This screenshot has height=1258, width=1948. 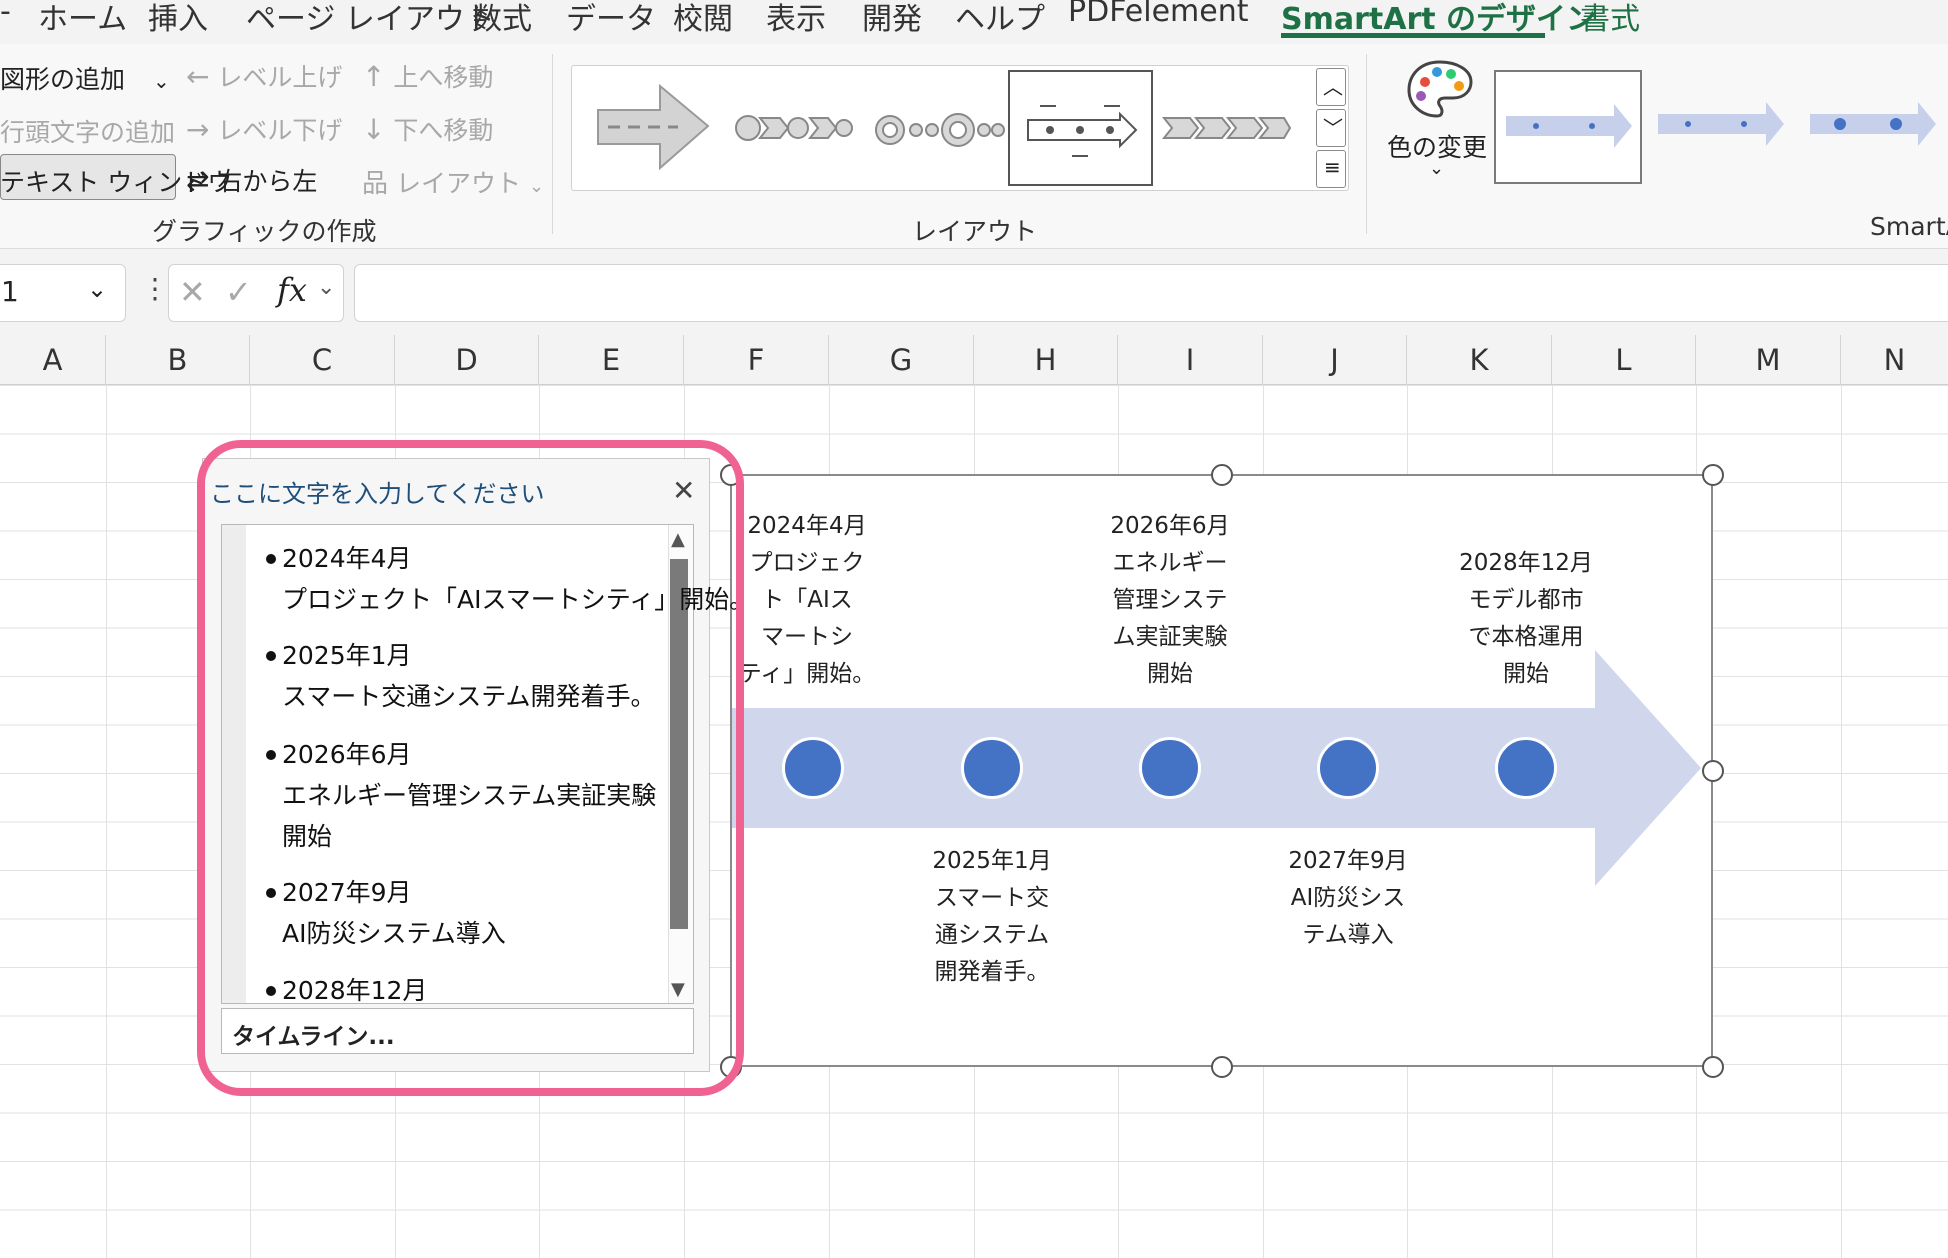 I want to click on resize-handle-bottom, so click(x=1222, y=1067).